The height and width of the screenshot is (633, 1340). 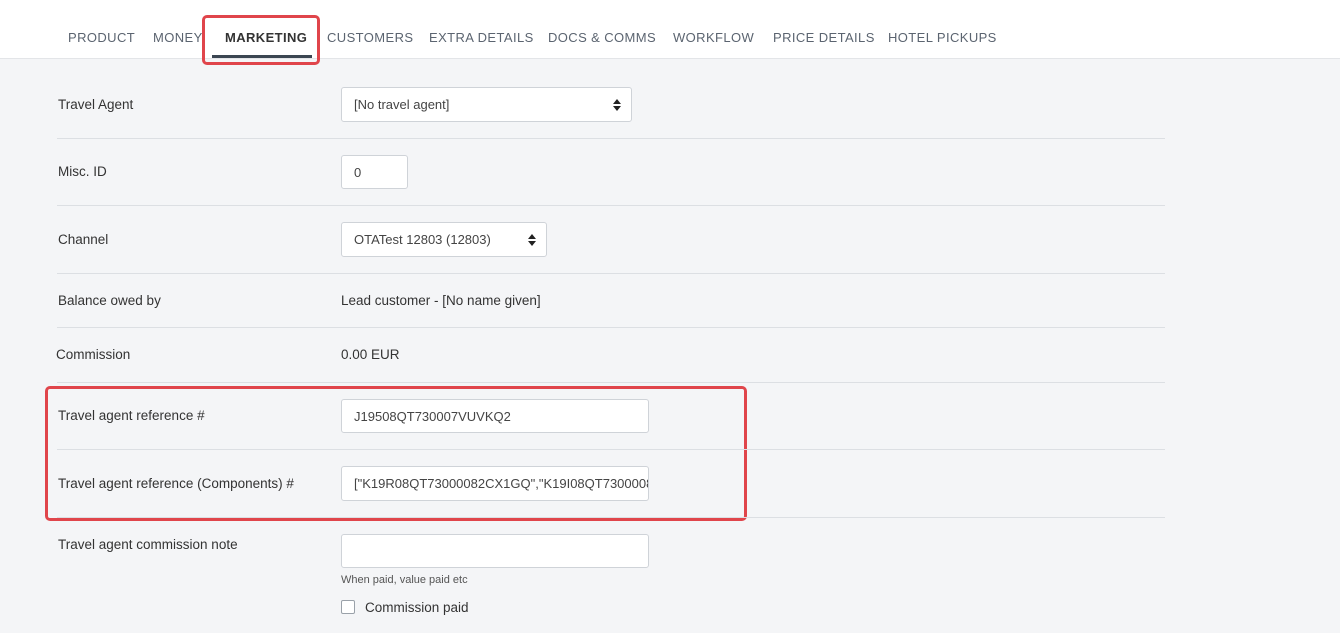 I want to click on ta-commission-note-label: Travel agent commission note, so click(x=148, y=544).